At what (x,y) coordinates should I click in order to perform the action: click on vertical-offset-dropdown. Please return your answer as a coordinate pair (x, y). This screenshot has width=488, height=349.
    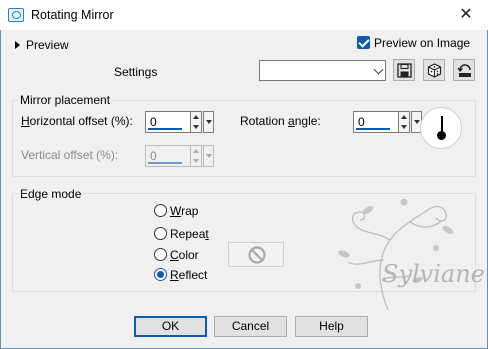
    Looking at the image, I should click on (208, 156).